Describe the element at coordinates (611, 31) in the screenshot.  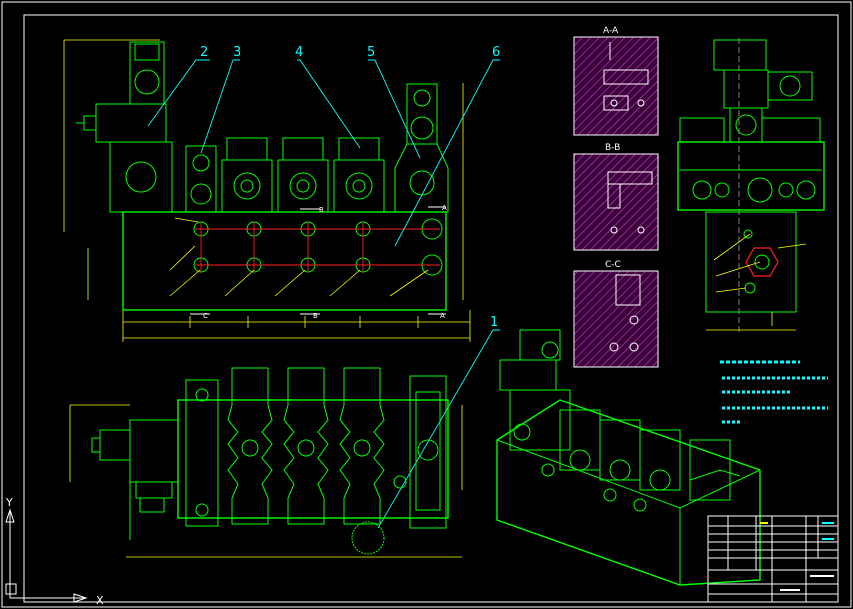
I see `section-label-aa: A-A` at that location.